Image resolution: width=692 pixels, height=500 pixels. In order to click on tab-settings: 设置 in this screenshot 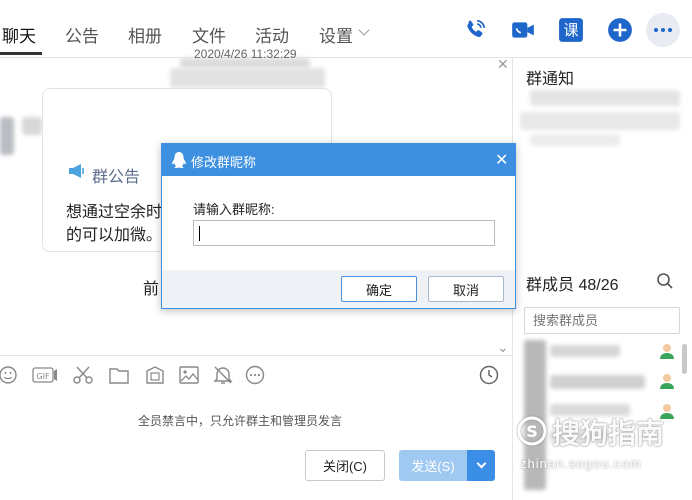, I will do `click(336, 34)`.